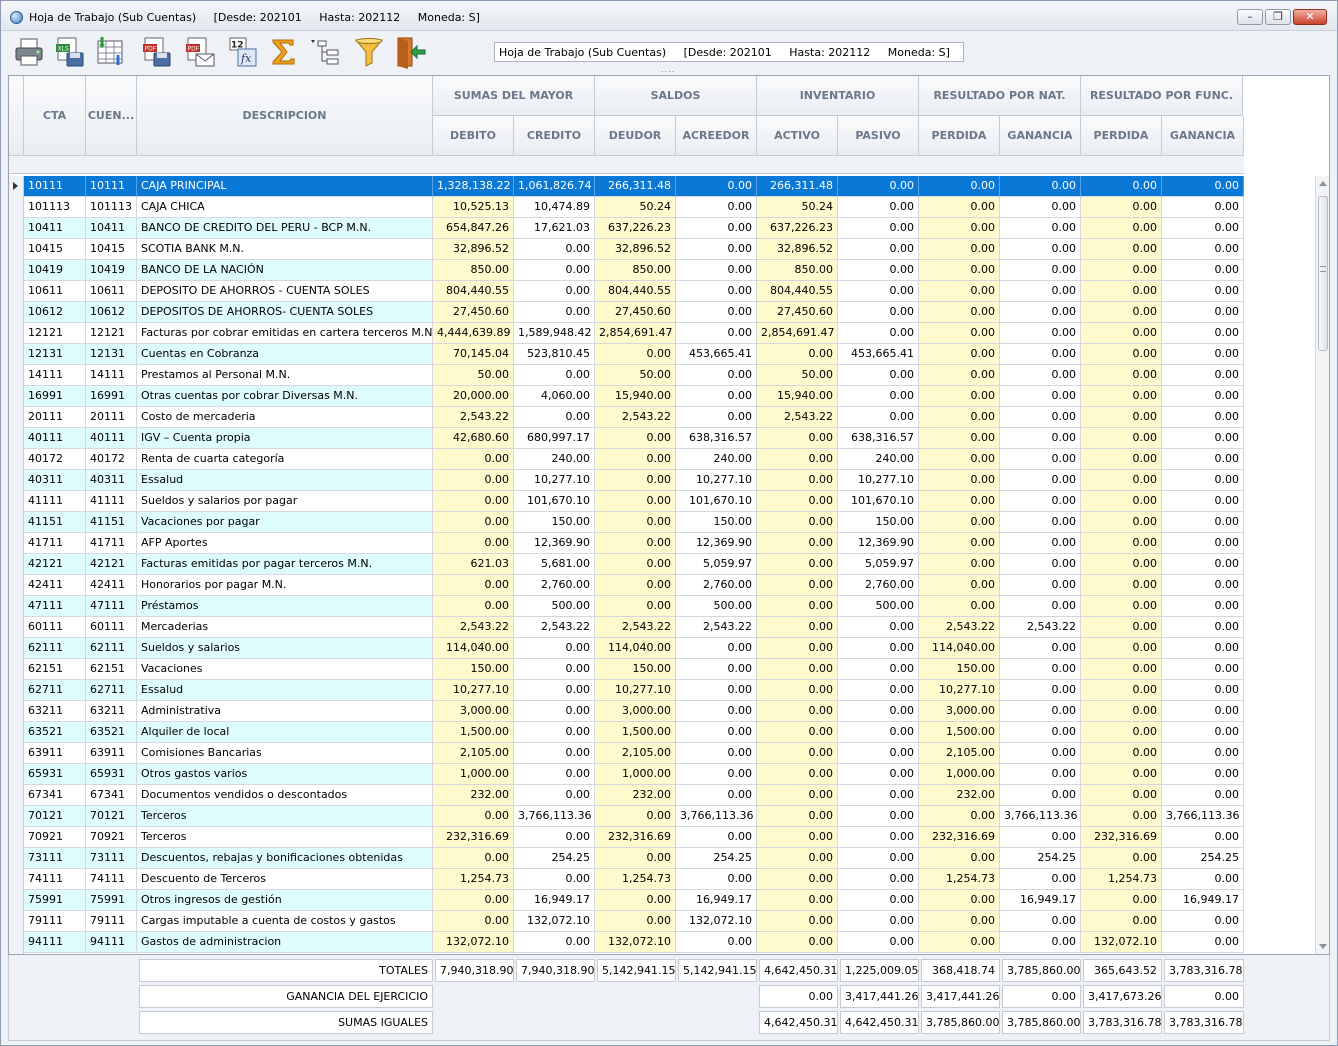 The height and width of the screenshot is (1046, 1338). I want to click on cell-cuenta: 10411, so click(111, 228).